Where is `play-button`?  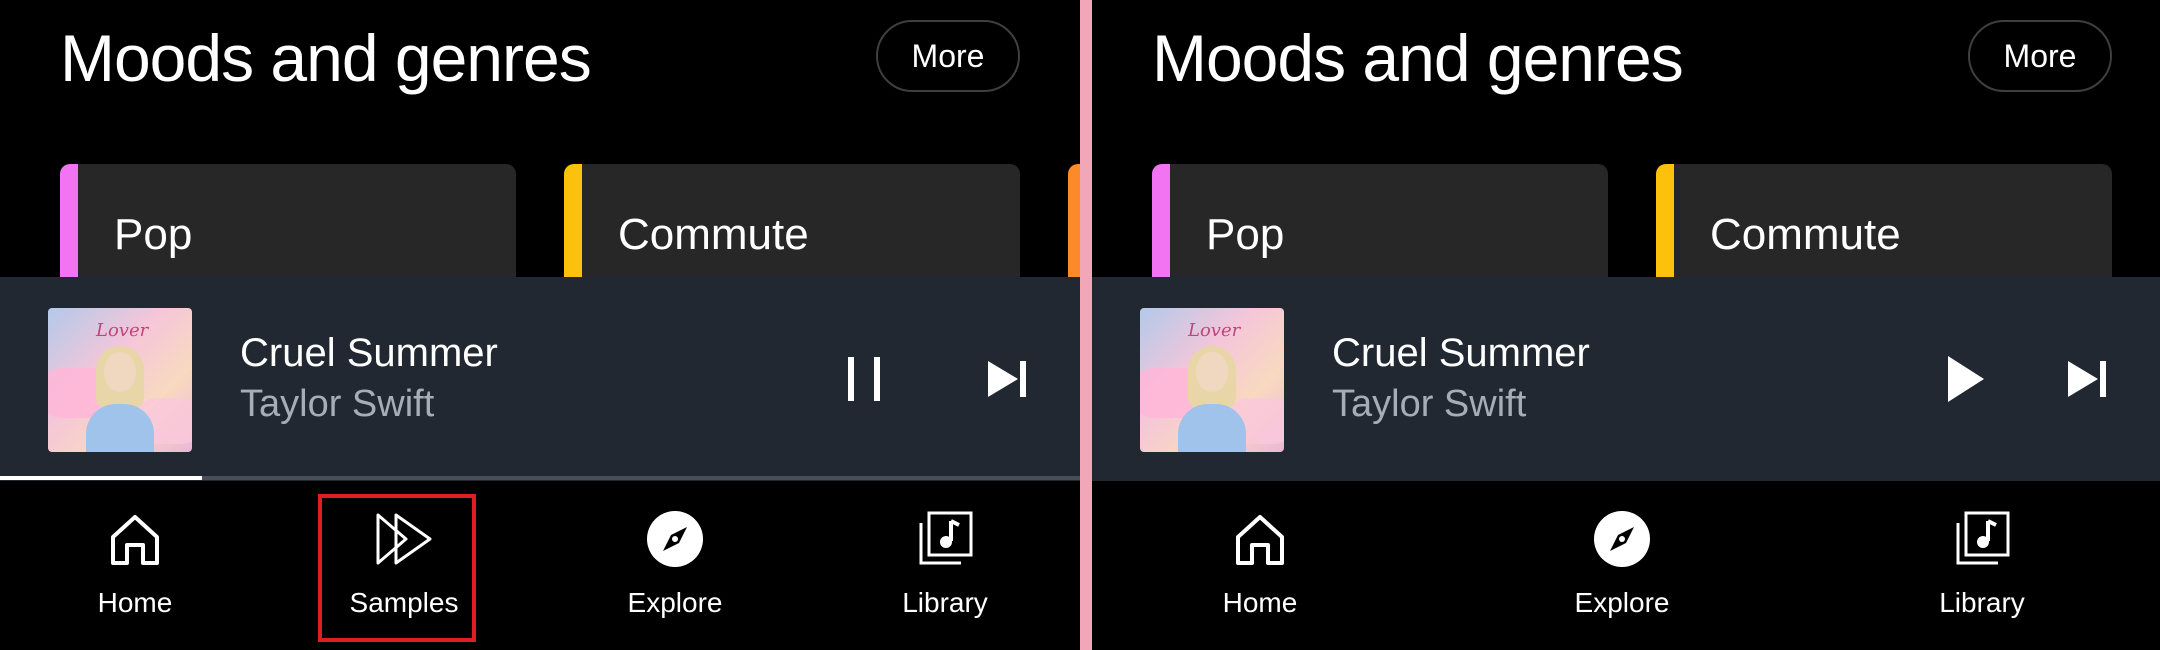 play-button is located at coordinates (1966, 379).